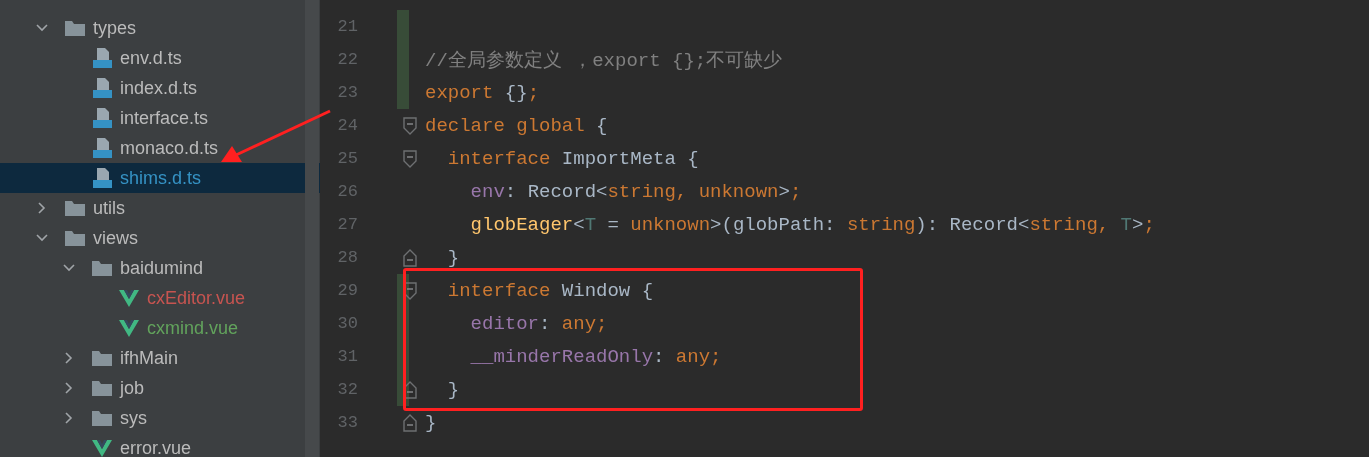 The image size is (1369, 457). I want to click on line-number: 29, so click(347, 290).